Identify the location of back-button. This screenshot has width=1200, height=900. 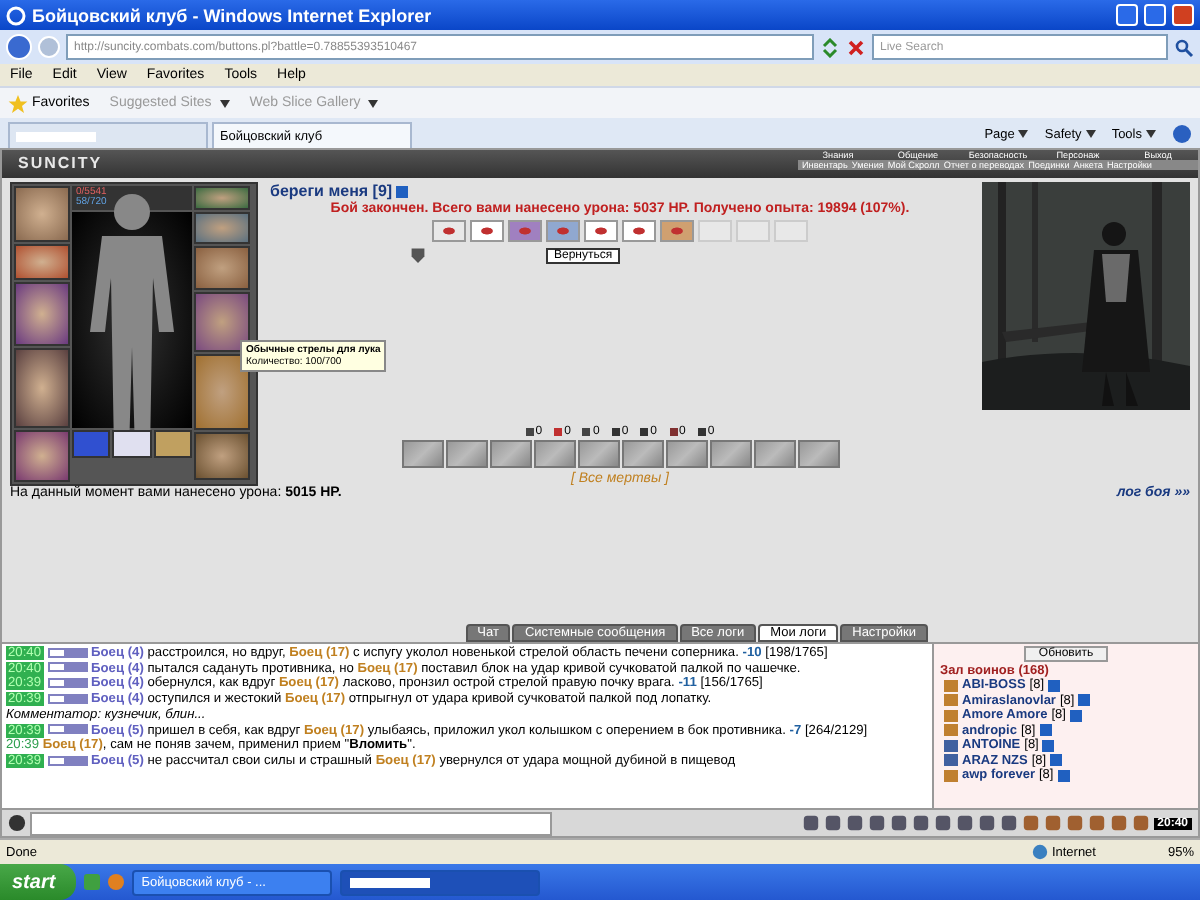
(19, 47).